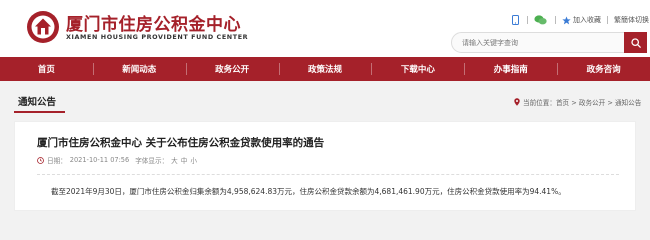 The width and height of the screenshot is (650, 240). Describe the element at coordinates (603, 69) in the screenshot. I see `nav-item-consultation: 政务咨询` at that location.